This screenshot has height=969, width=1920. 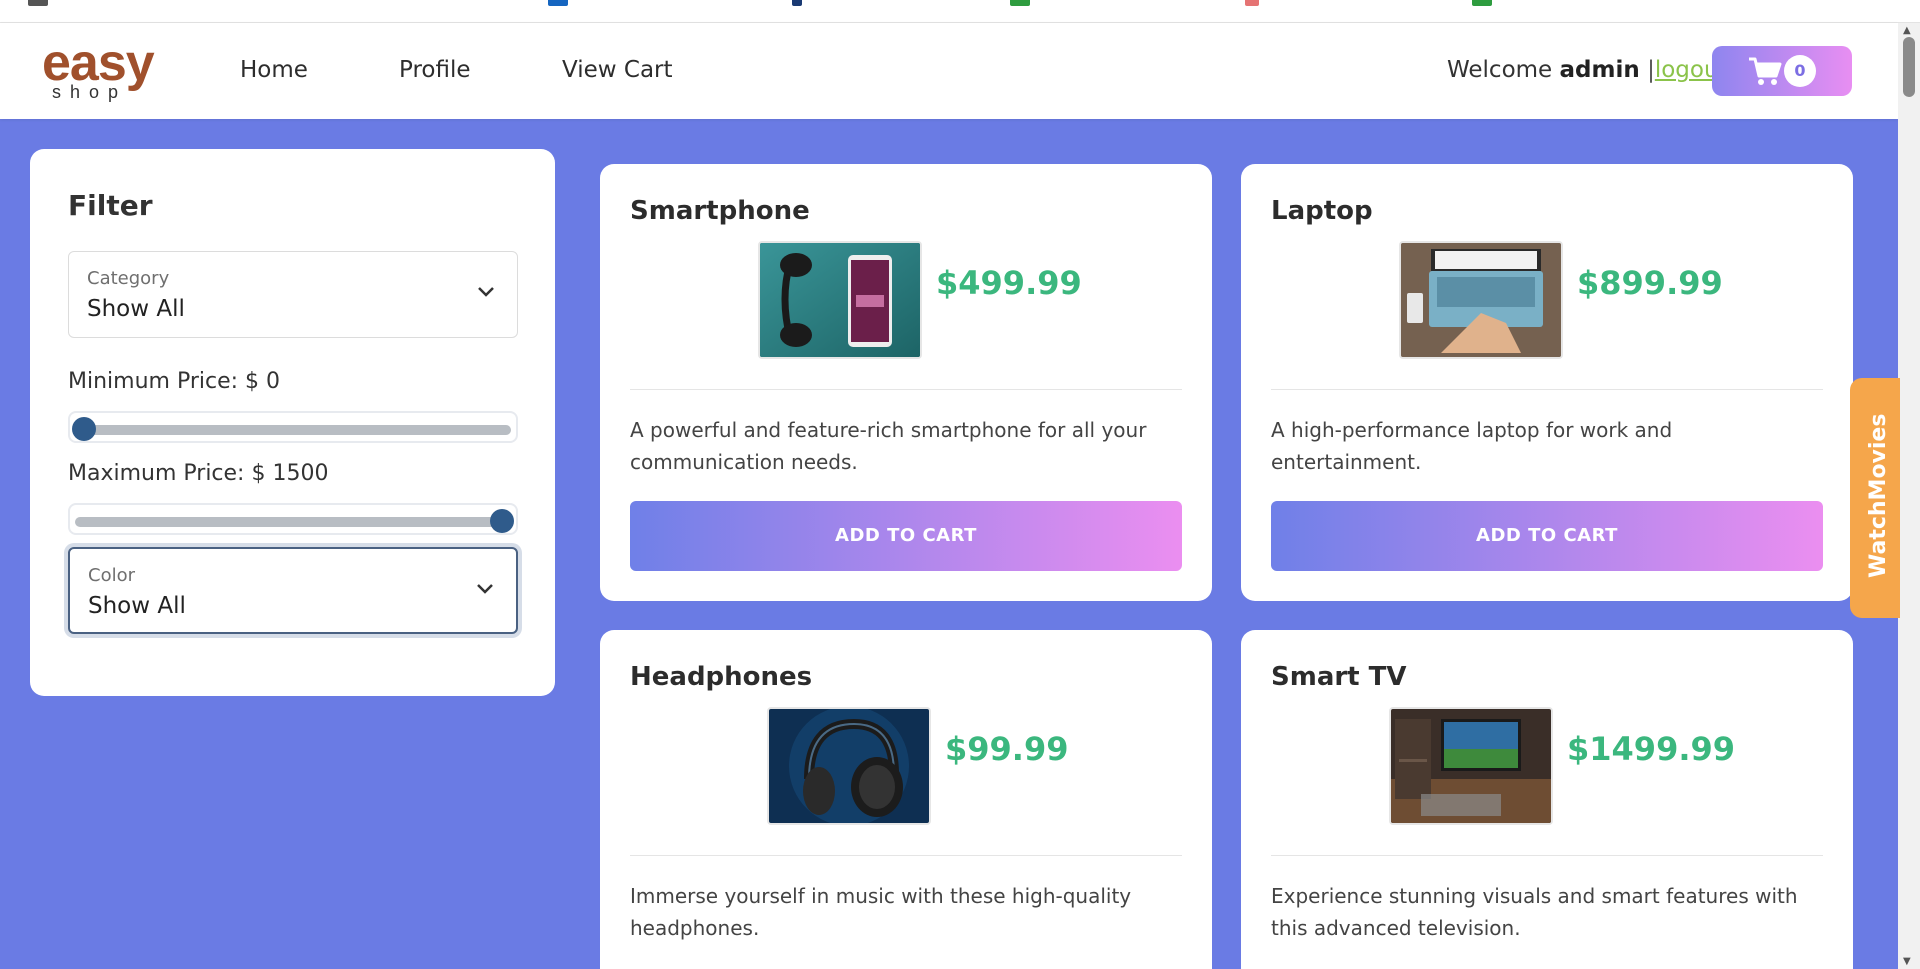 What do you see at coordinates (1765, 71) in the screenshot?
I see `shopping-cart-icon` at bounding box center [1765, 71].